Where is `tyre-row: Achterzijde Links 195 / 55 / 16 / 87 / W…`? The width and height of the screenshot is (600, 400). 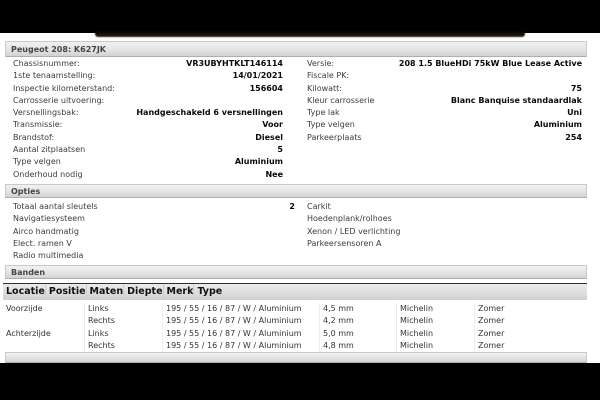 tyre-row: Achterzijde Links 195 / 55 / 16 / 87 / W… is located at coordinates (295, 334).